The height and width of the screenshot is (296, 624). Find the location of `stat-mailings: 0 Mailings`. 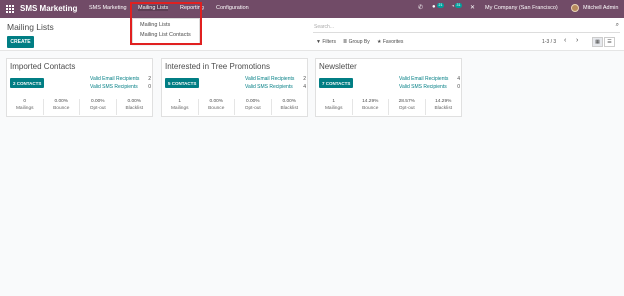

stat-mailings: 0 Mailings is located at coordinates (25, 107).